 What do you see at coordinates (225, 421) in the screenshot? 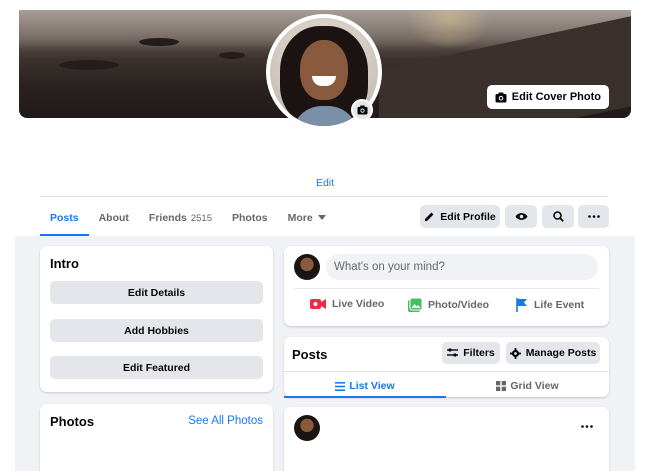
I see `see-all-photos-link: See All Photos` at bounding box center [225, 421].